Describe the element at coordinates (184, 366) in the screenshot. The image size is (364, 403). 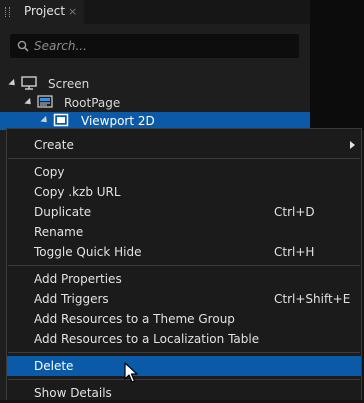
I see `menu-item-delete: Delete` at that location.